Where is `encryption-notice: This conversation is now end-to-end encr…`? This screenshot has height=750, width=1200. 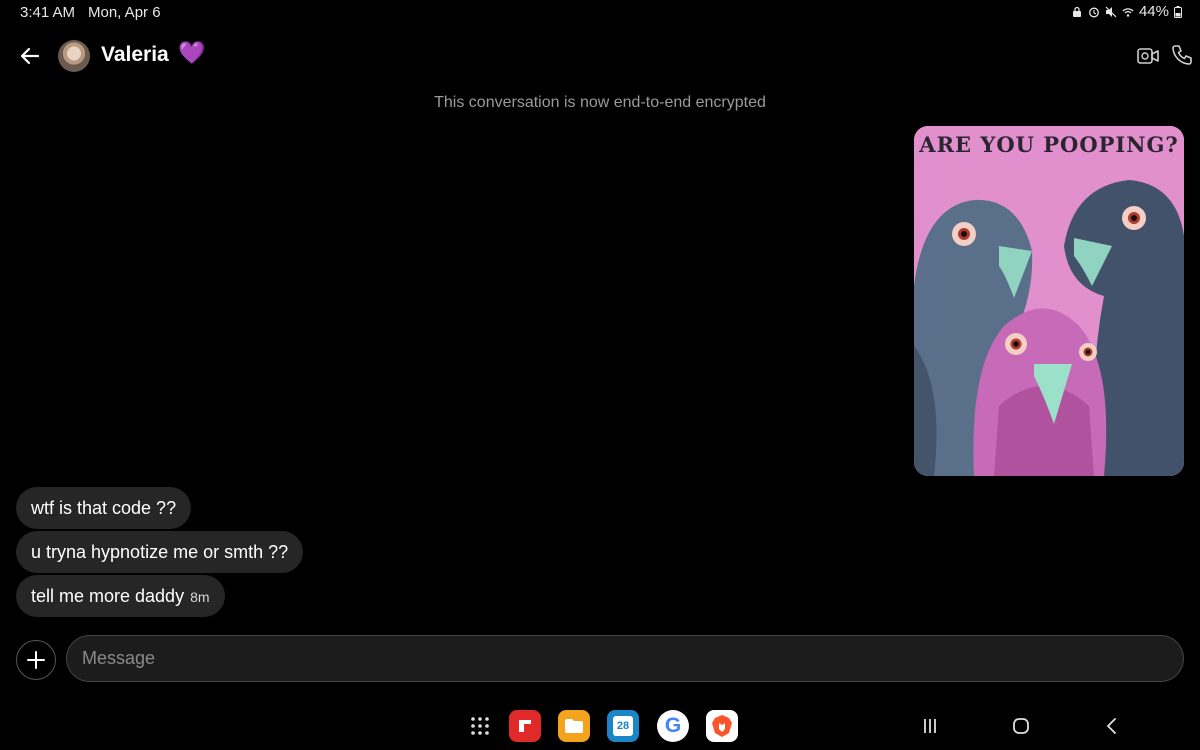
encryption-notice: This conversation is now end-to-end encr… is located at coordinates (600, 102).